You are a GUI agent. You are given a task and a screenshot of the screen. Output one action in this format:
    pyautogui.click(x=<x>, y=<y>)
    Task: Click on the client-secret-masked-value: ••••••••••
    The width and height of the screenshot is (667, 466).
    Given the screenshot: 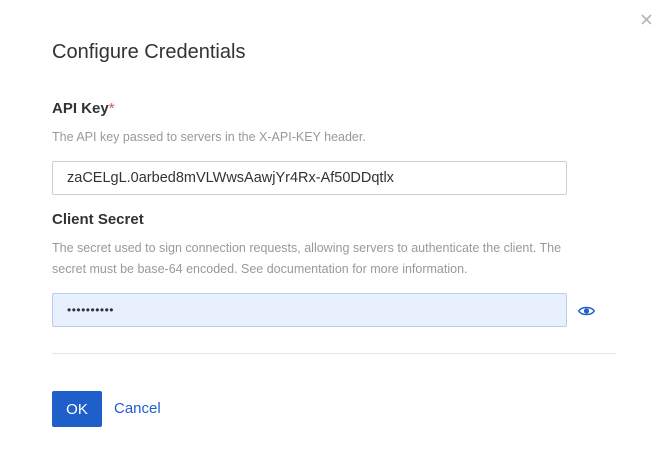 What is the action you would take?
    pyautogui.click(x=91, y=310)
    